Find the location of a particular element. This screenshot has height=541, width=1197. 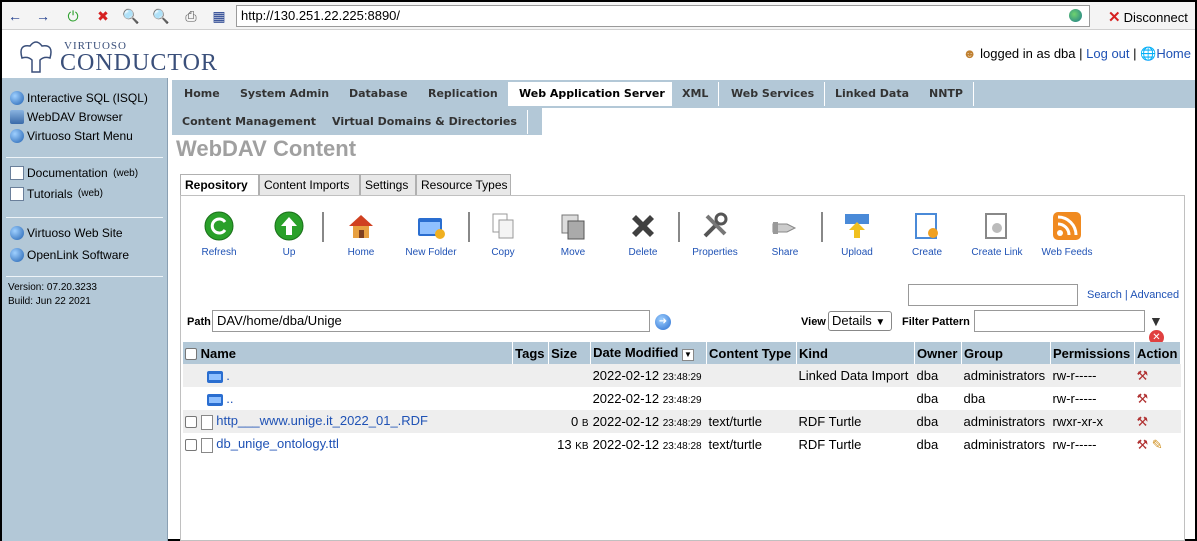

sidebar-item-start-menu: Virtuoso Start Menu is located at coordinates (84, 135).